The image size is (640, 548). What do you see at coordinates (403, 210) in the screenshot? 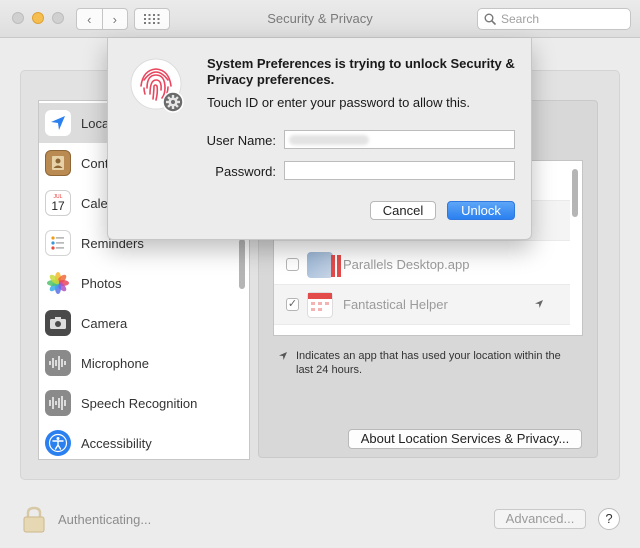
I see `cancel-button: Cancel` at bounding box center [403, 210].